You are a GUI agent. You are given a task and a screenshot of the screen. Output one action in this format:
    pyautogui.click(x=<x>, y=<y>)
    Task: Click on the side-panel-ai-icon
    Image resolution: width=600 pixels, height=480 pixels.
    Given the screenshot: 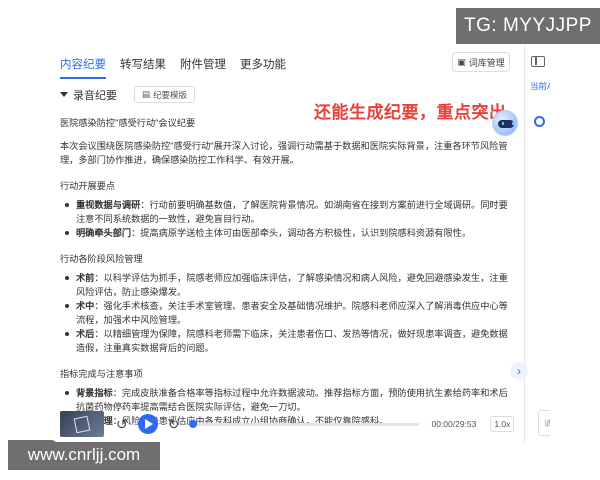 What is the action you would take?
    pyautogui.click(x=539, y=121)
    